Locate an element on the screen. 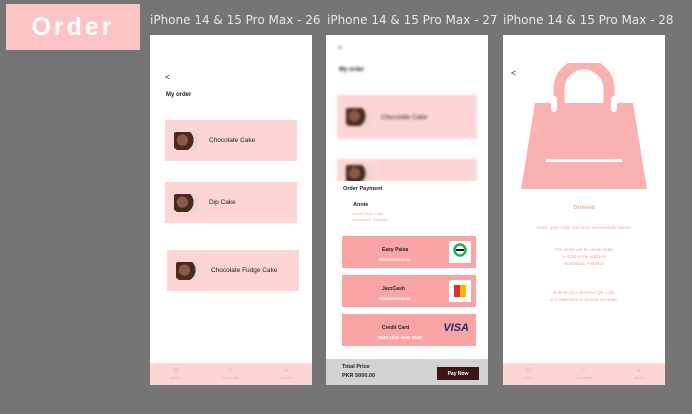 This screenshot has height=414, width=692. ready-message-line: The Order will be ready today is located at coordinates (584, 249).